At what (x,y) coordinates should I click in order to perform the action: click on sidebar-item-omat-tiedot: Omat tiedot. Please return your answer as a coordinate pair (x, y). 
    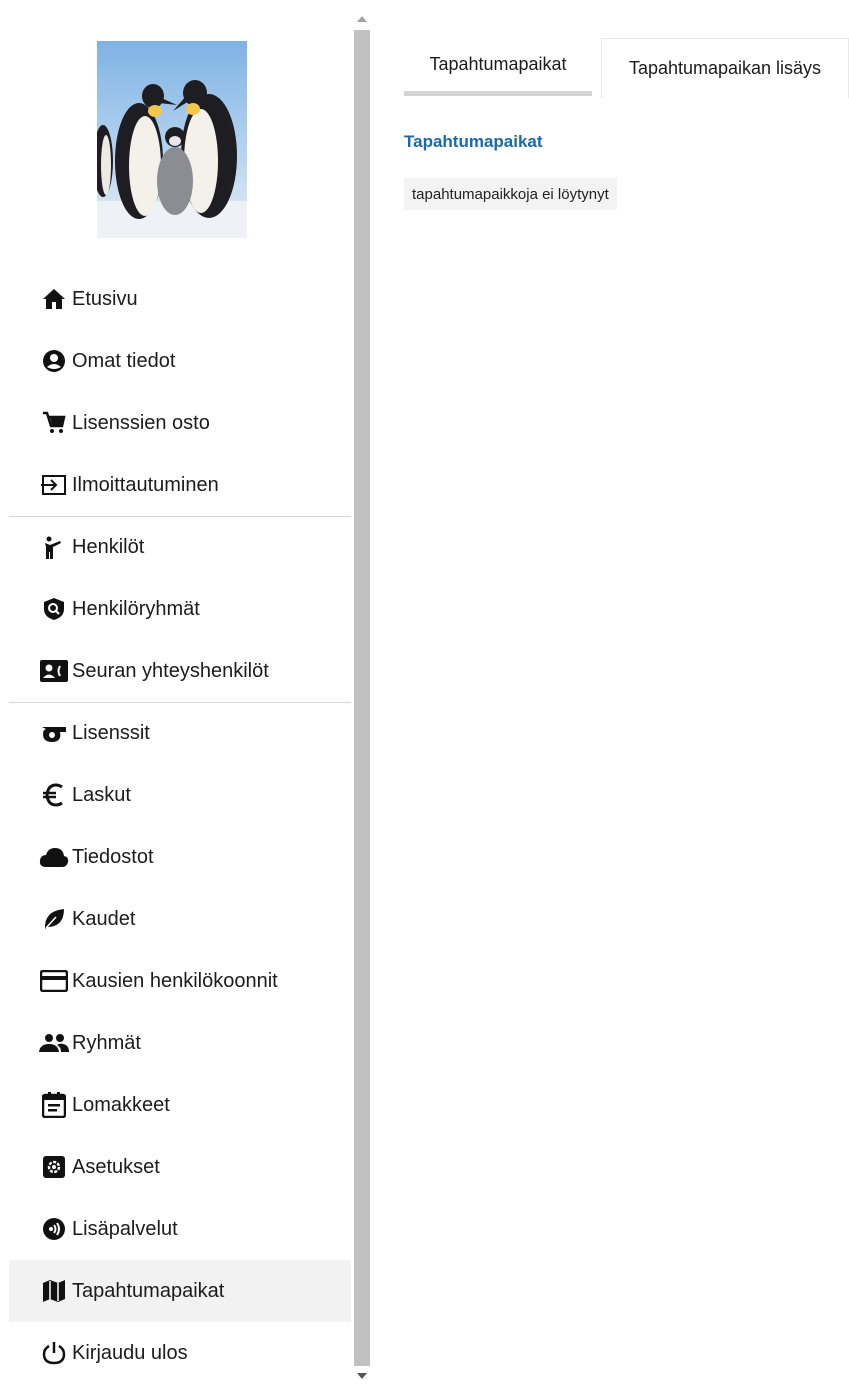
    Looking at the image, I should click on (180, 361).